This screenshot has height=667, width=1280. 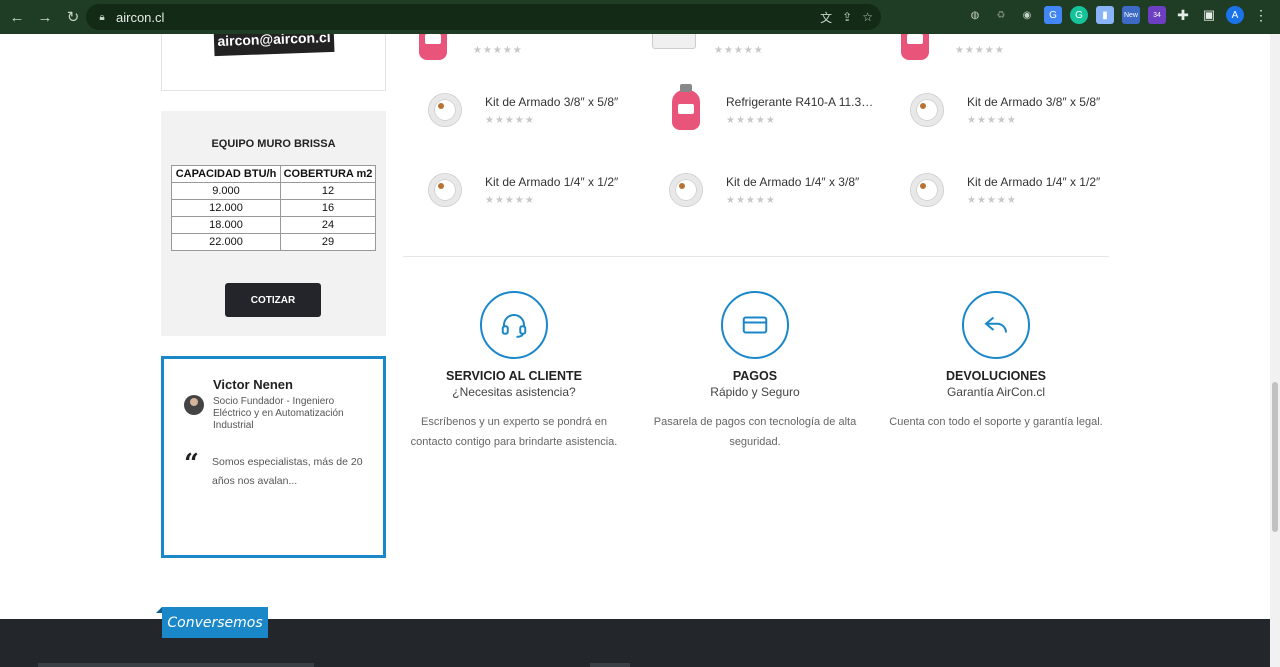 I want to click on globe-extension-icon: ◍, so click(x=975, y=15).